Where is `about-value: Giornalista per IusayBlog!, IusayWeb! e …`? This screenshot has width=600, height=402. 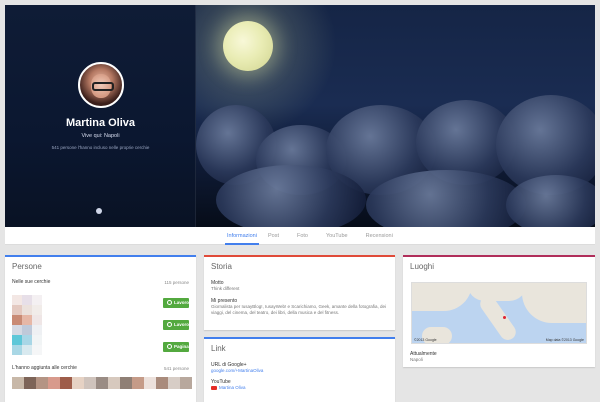
about-value: Giornalista per IusayBlog!, IusayWeb! e … is located at coordinates (299, 309).